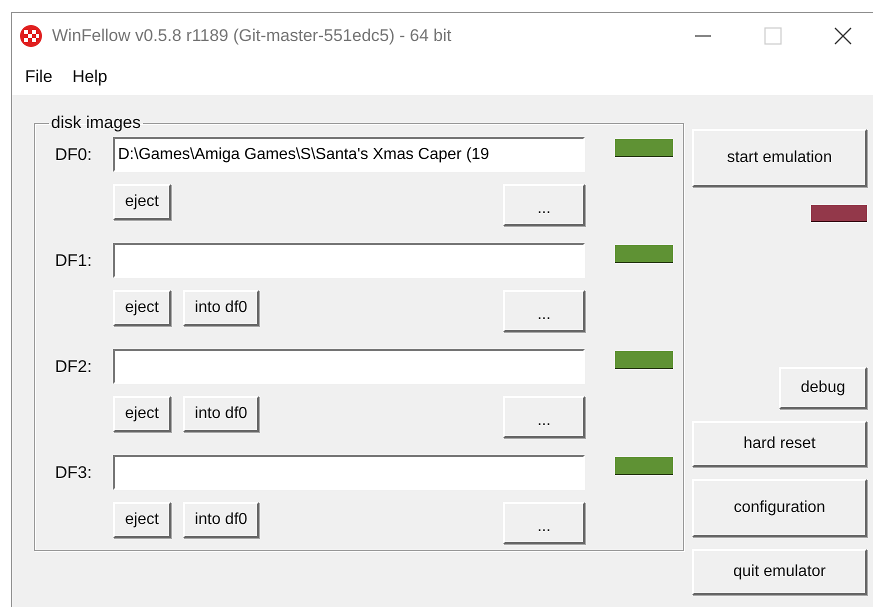 Image resolution: width=873 pixels, height=607 pixels. What do you see at coordinates (74, 366) in the screenshot?
I see `drive-label: DF2:` at bounding box center [74, 366].